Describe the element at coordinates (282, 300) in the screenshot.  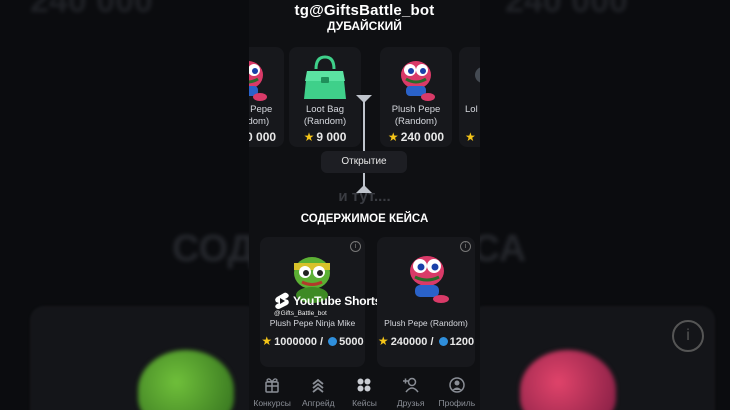
I see `shorts-logo-icon` at that location.